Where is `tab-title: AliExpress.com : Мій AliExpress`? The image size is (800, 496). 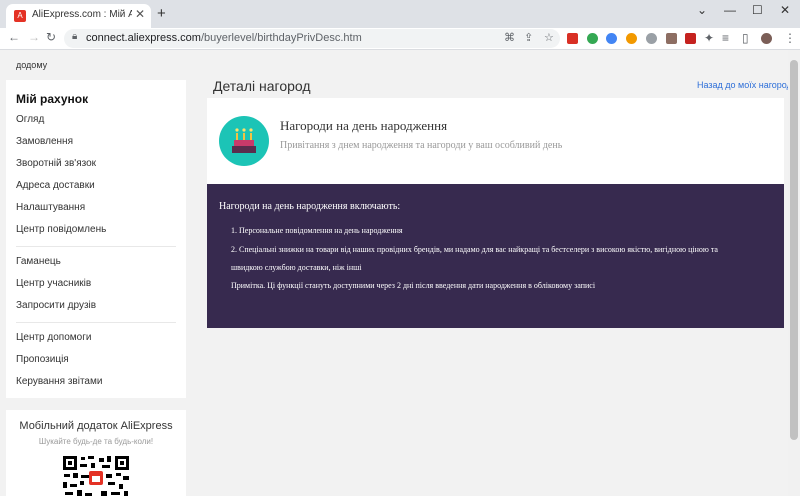
tab-title: AliExpress.com : Мій AliExpress is located at coordinates (82, 14).